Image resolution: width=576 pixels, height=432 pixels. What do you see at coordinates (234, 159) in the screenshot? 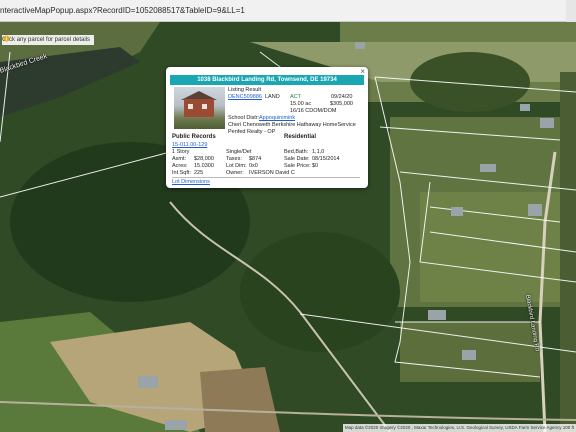
I see `taxes-label: Taxes:` at bounding box center [234, 159].